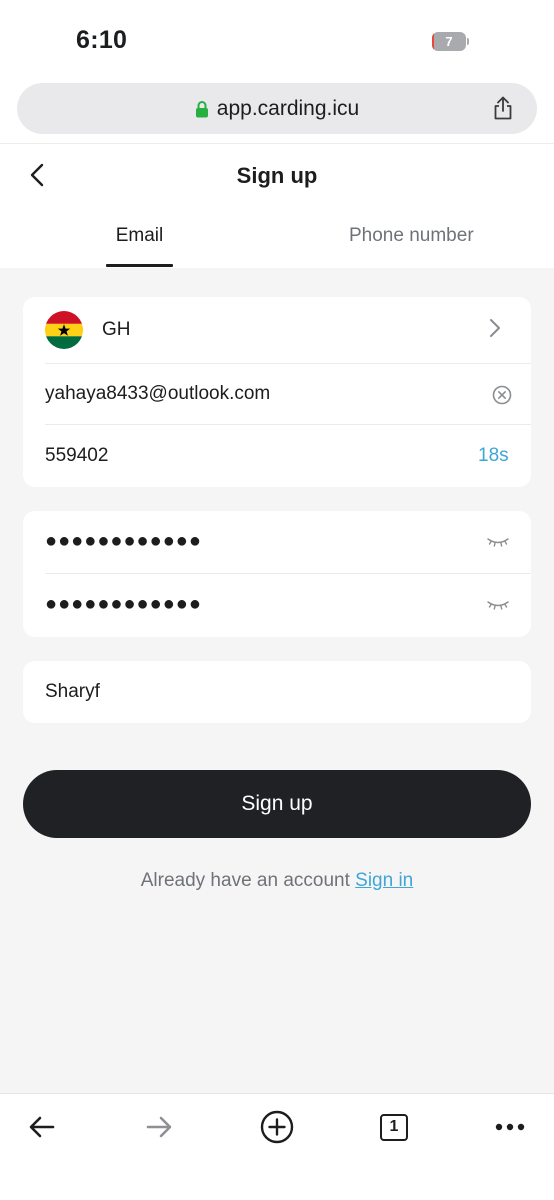  I want to click on browser-top-area: 6:10 7 app.carding.icu, so click(277, 71).